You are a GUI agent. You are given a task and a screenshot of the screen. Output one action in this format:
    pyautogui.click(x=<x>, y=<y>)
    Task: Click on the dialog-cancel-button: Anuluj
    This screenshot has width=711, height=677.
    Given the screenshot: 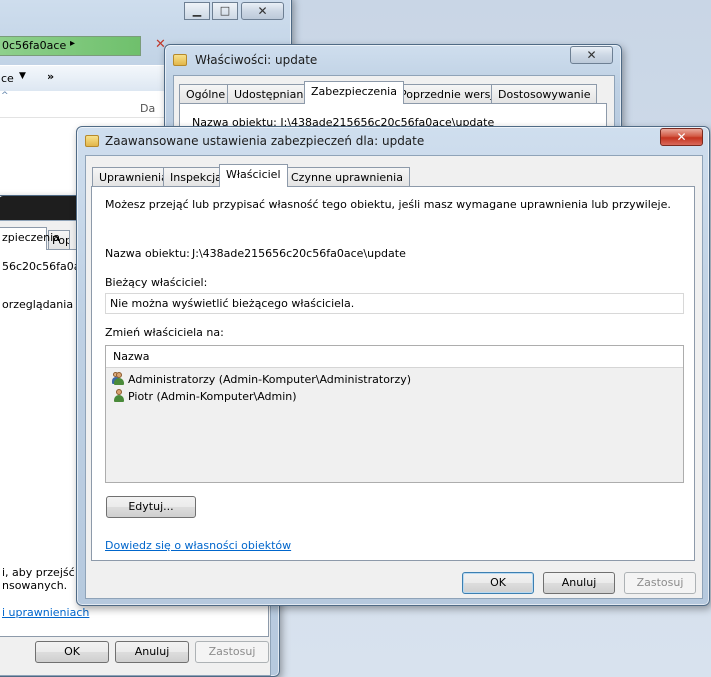 What is the action you would take?
    pyautogui.click(x=579, y=583)
    